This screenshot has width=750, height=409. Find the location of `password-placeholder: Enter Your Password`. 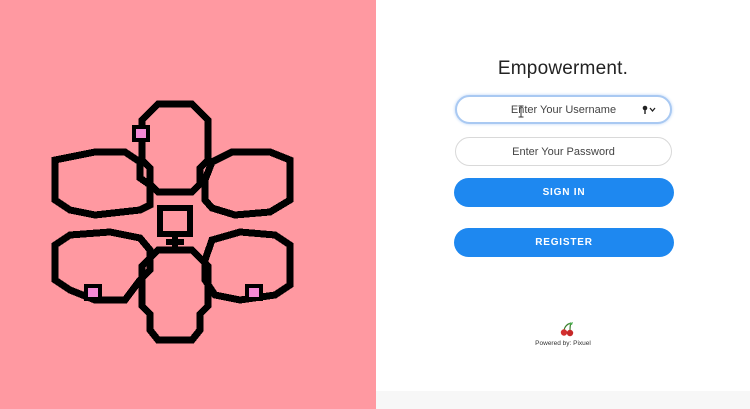

password-placeholder: Enter Your Password is located at coordinates (563, 151).